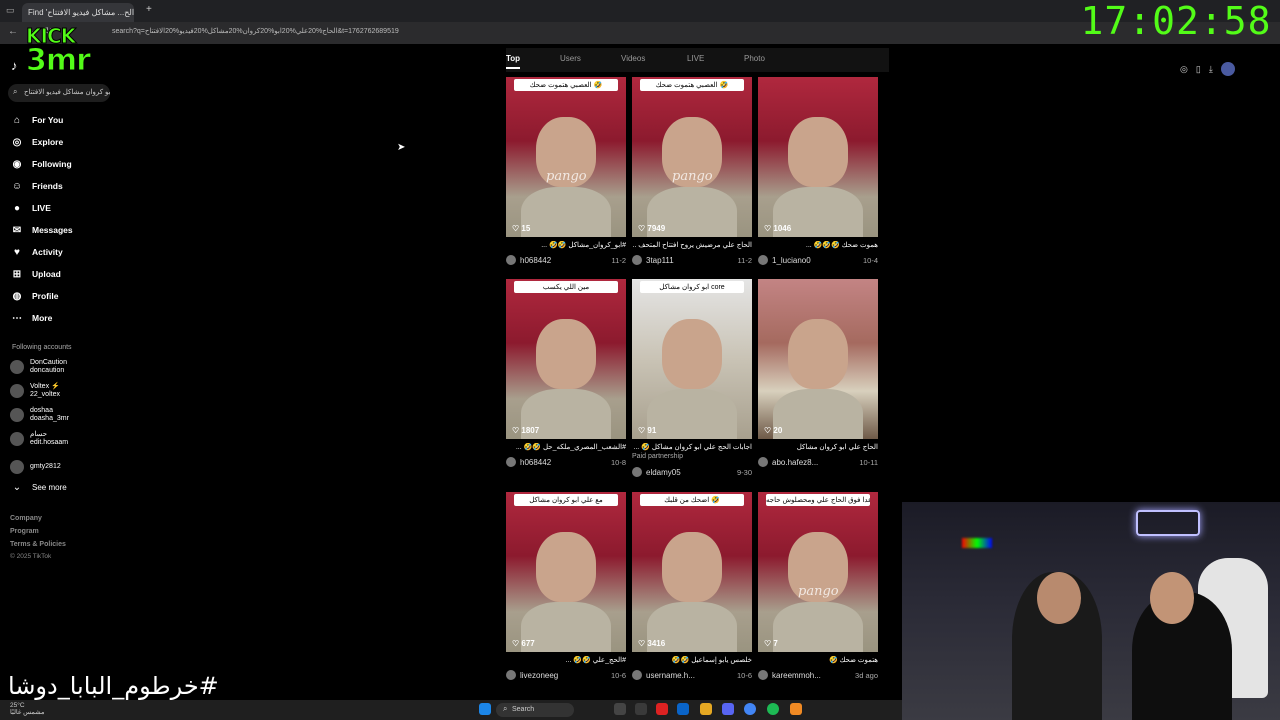  Describe the element at coordinates (35, 467) in the screenshot. I see `following-account: gmty2812` at that location.